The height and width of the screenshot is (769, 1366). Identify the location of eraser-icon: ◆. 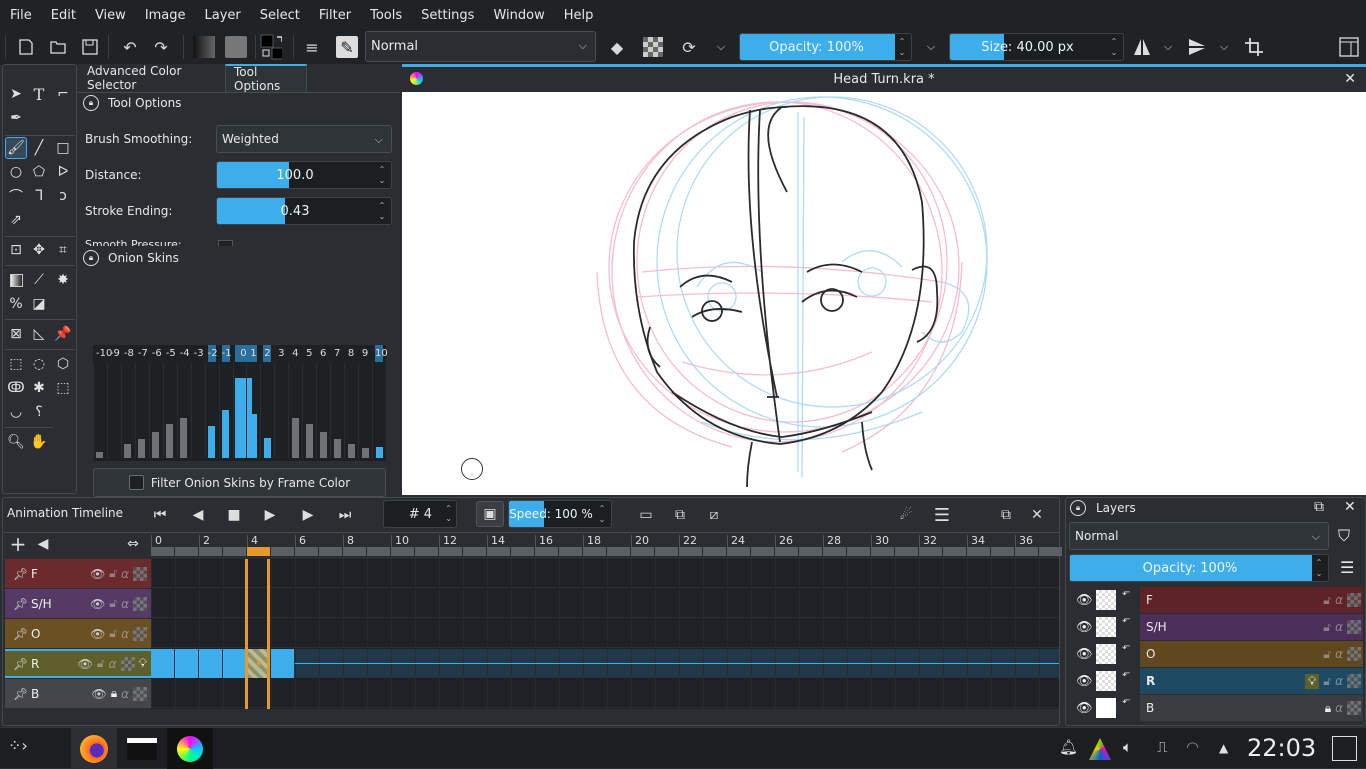
(617, 47).